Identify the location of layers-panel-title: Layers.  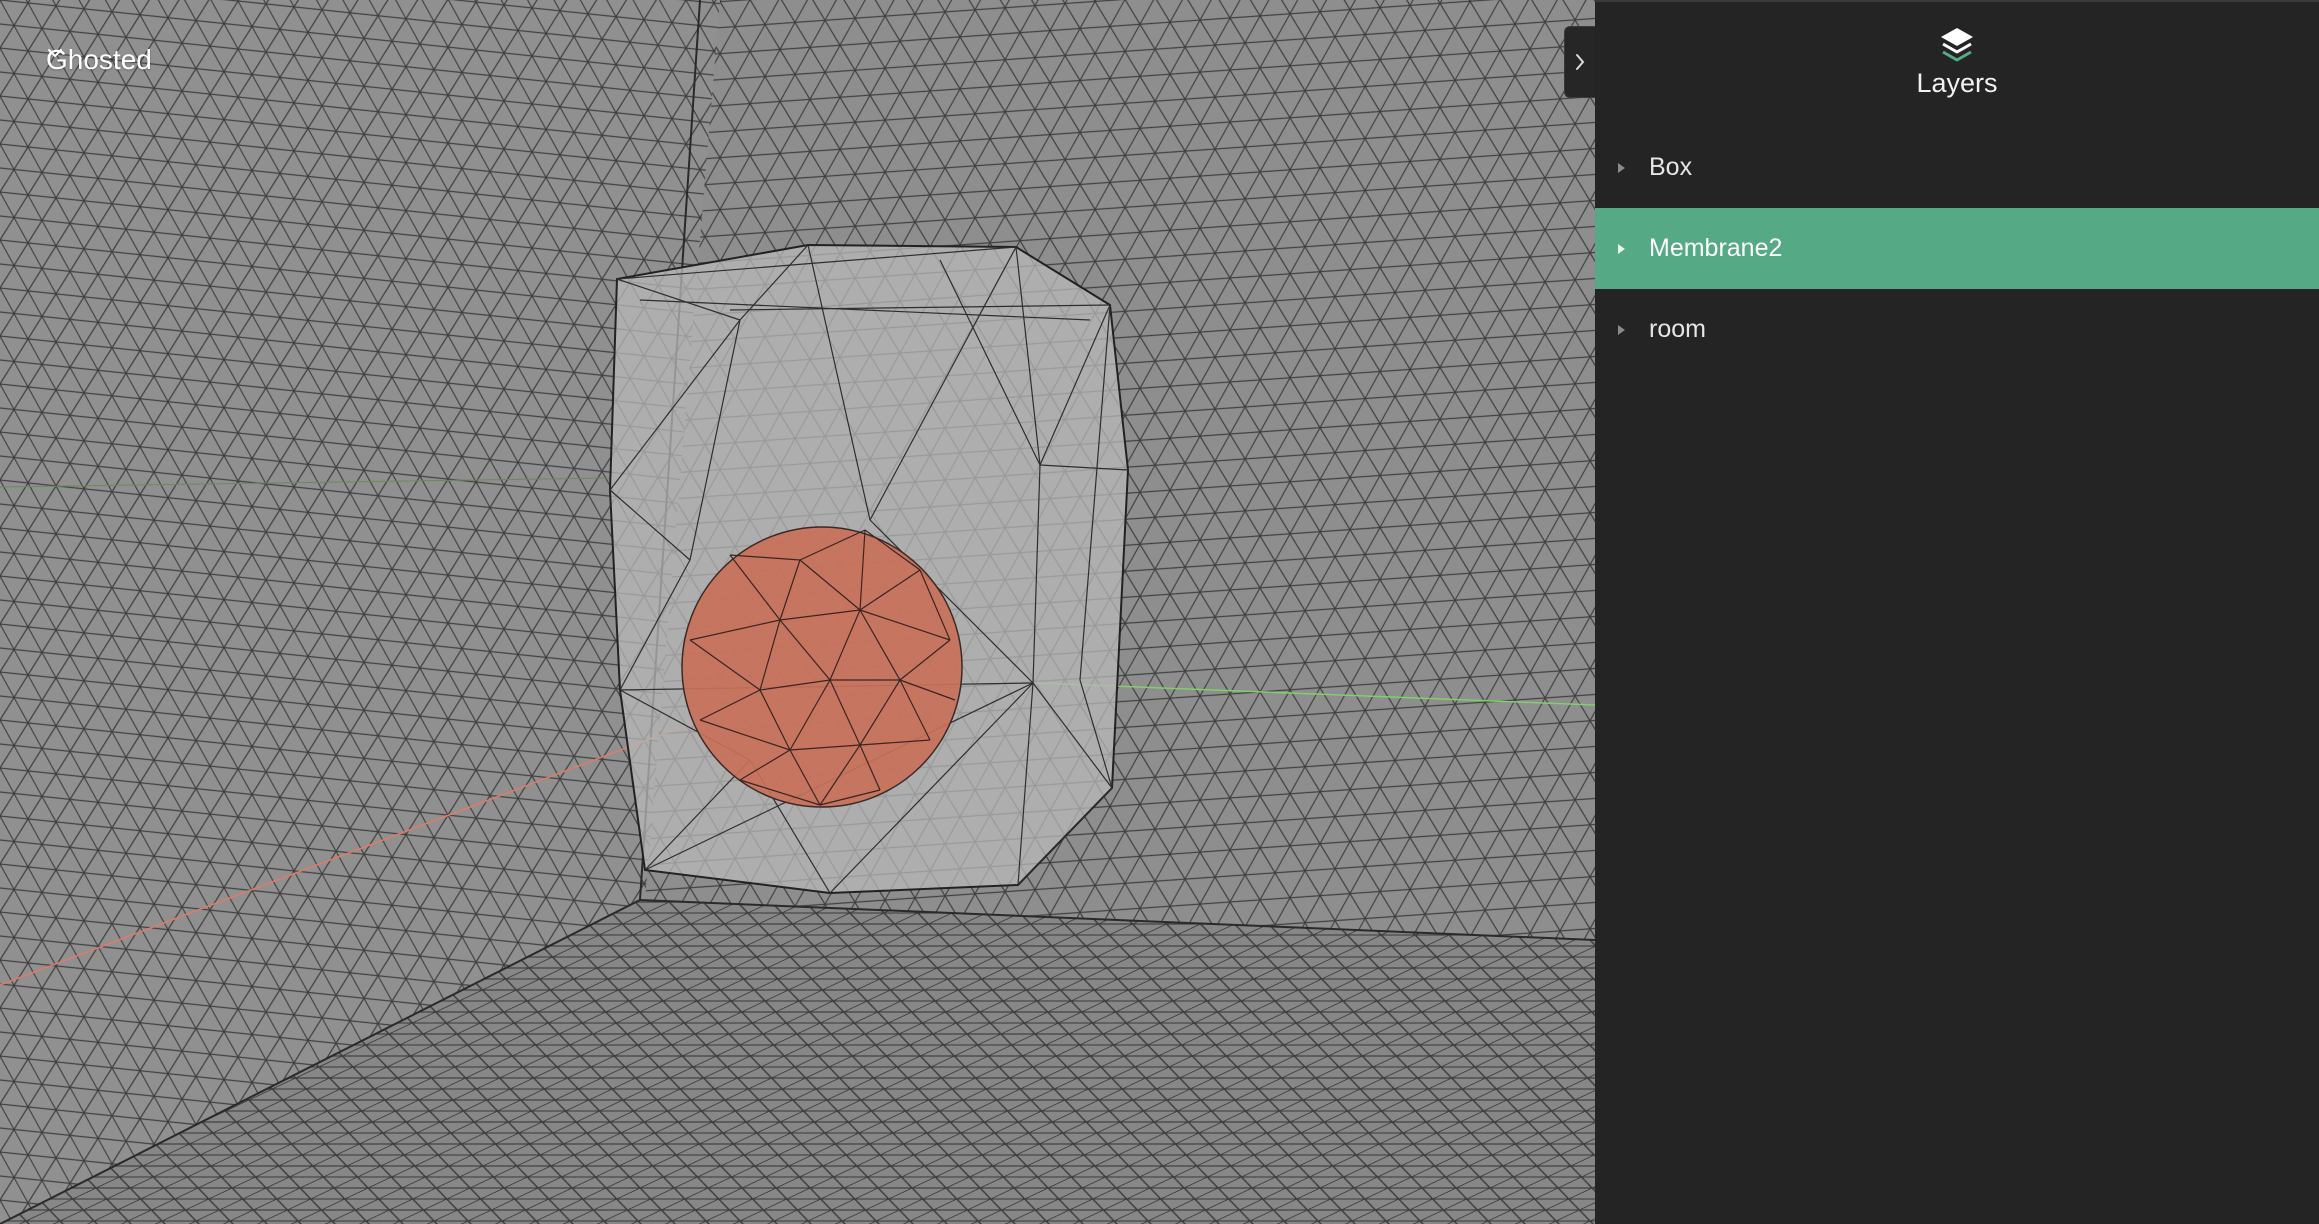
(1957, 83).